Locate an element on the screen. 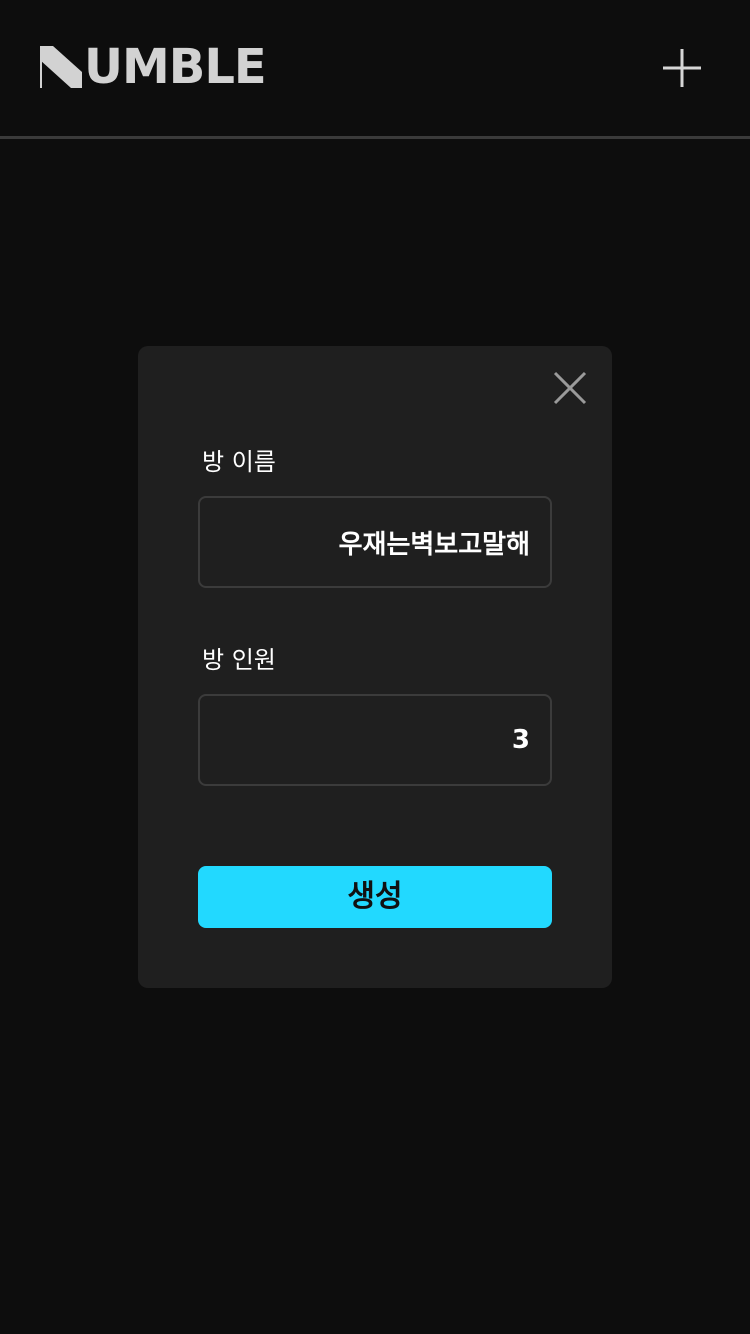  room-count-label: 방 인원 is located at coordinates (239, 660).